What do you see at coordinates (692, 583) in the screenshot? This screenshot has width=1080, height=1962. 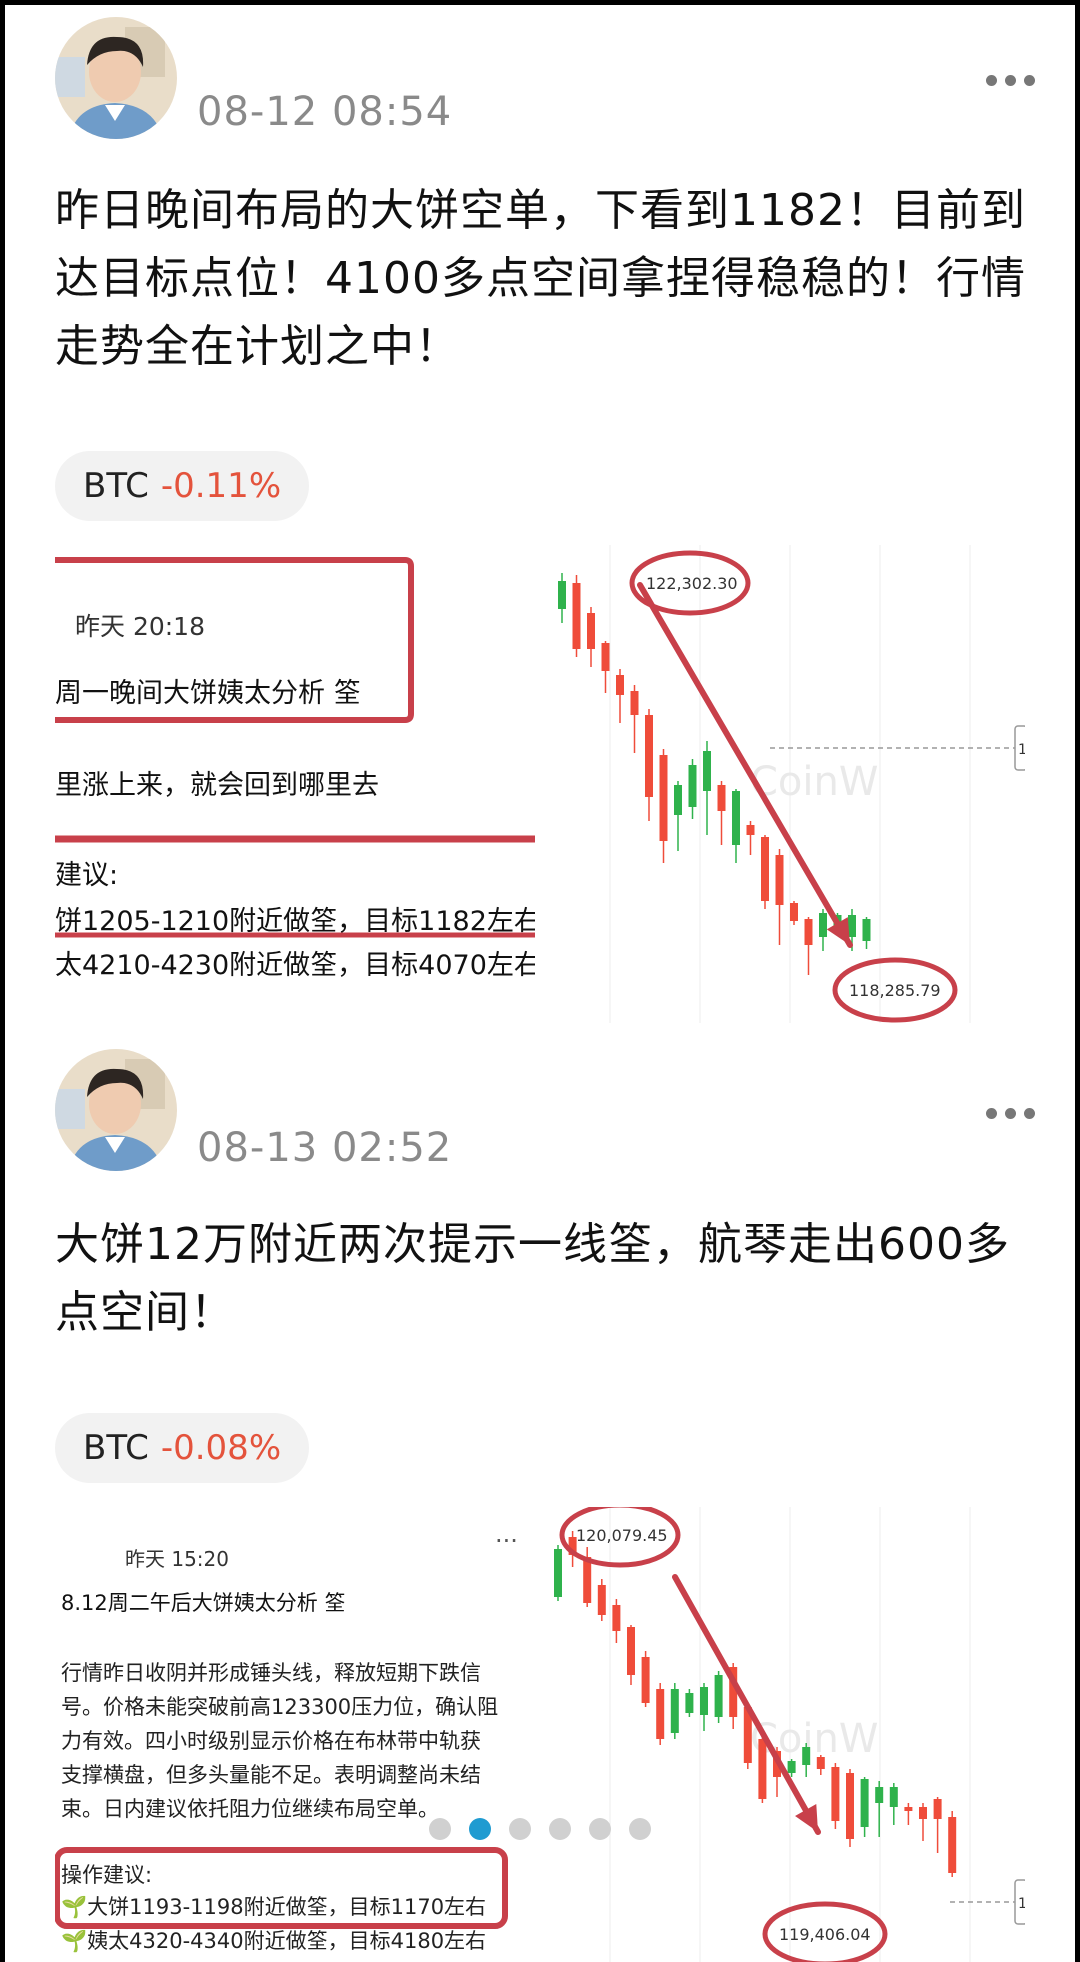 I see `high-price-label: 122,302.30` at bounding box center [692, 583].